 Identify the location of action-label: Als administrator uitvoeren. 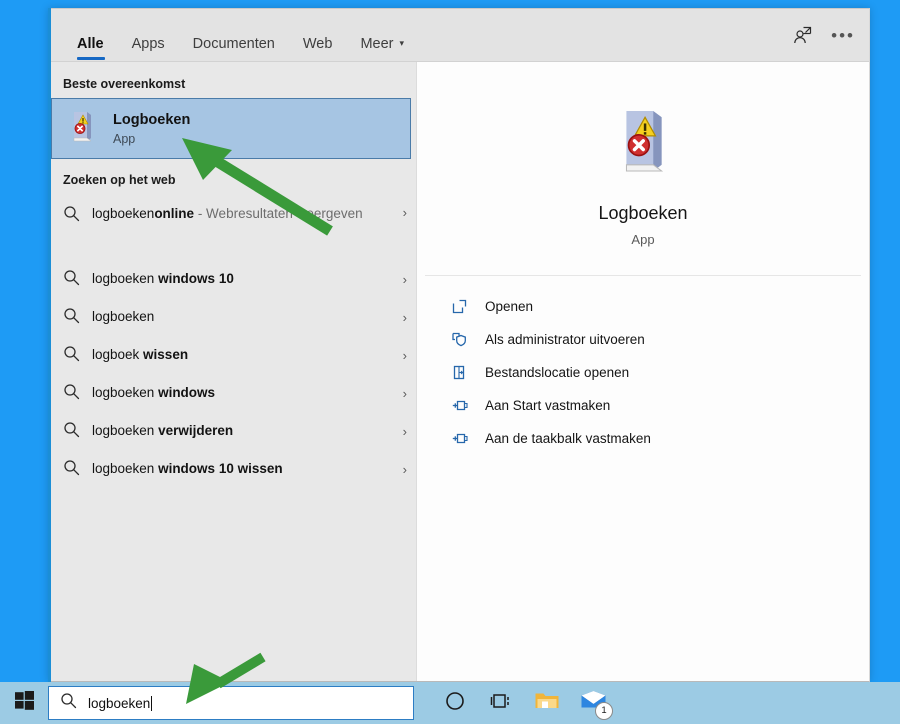
(565, 339).